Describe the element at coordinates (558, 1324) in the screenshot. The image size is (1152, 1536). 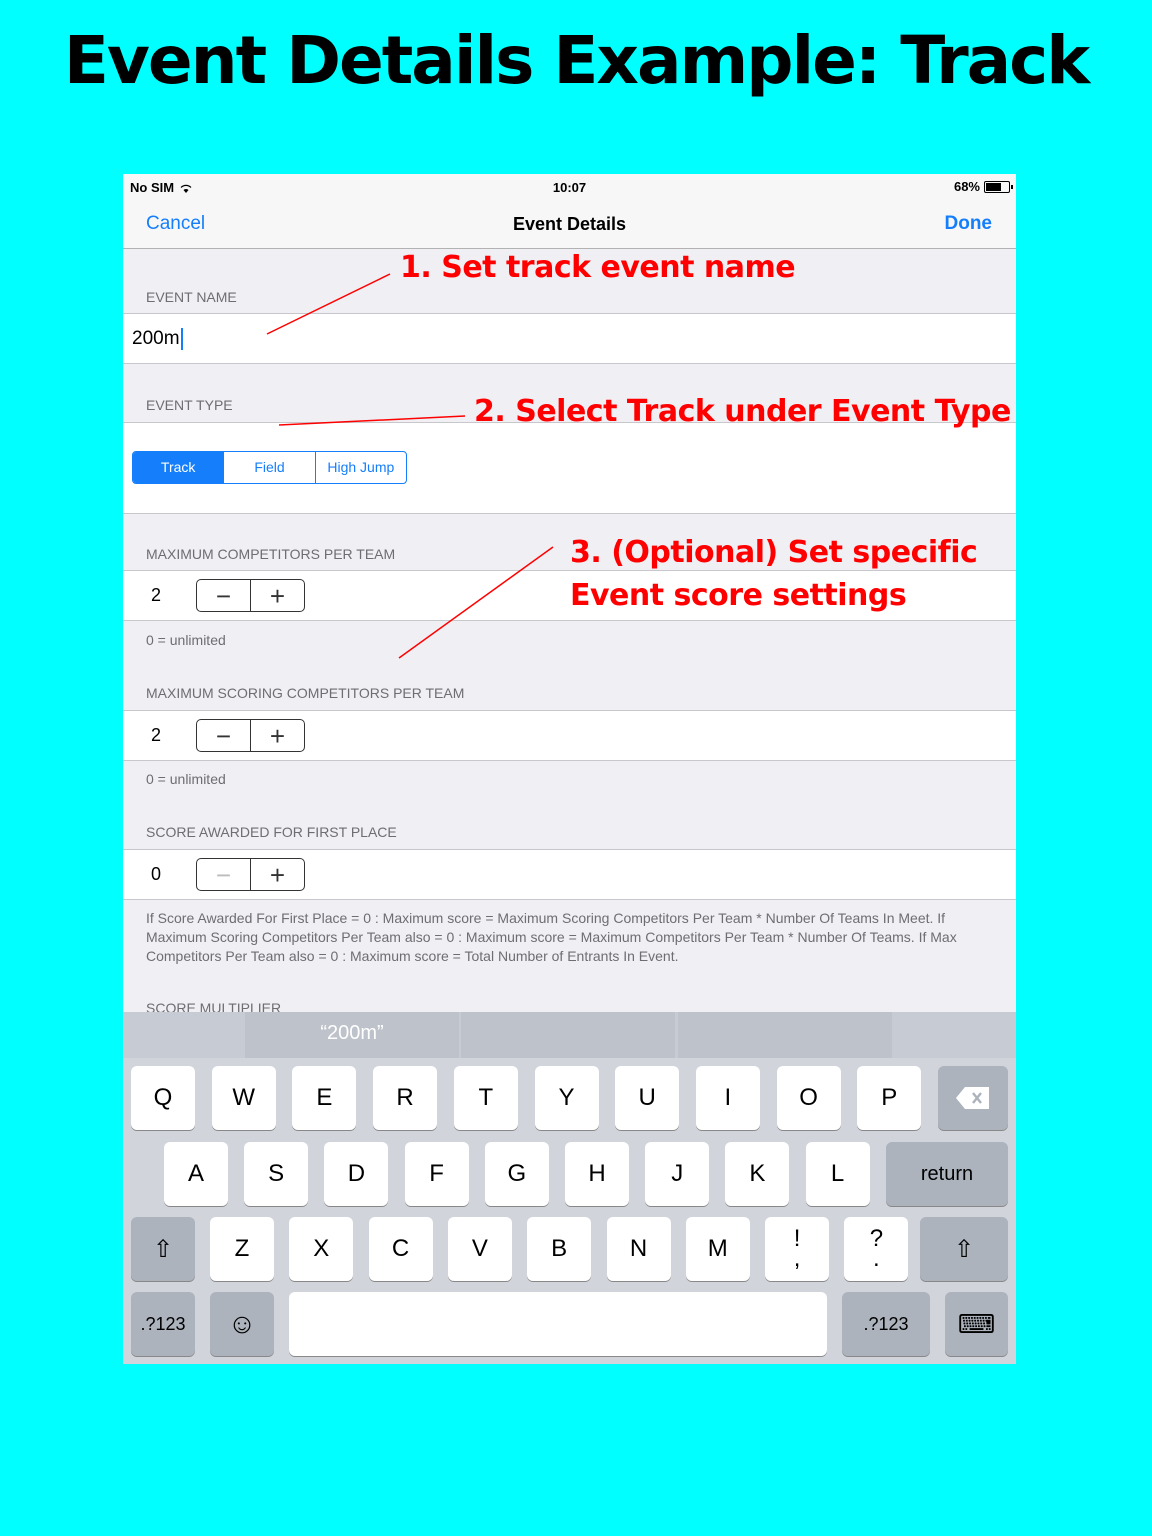
I see `space-bar` at that location.